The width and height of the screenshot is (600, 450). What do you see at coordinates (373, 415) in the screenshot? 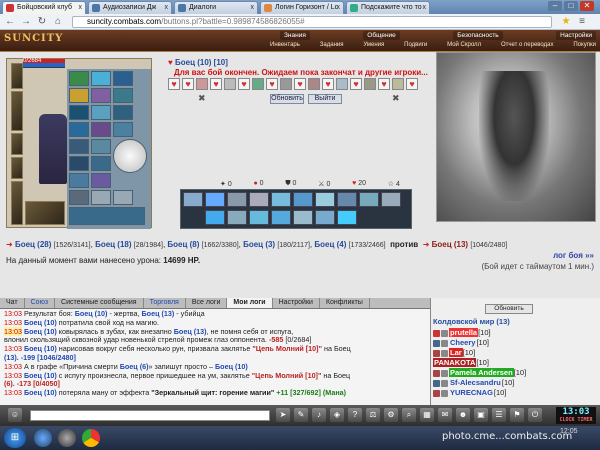
I see `trade-icon: ⚖` at bounding box center [373, 415].